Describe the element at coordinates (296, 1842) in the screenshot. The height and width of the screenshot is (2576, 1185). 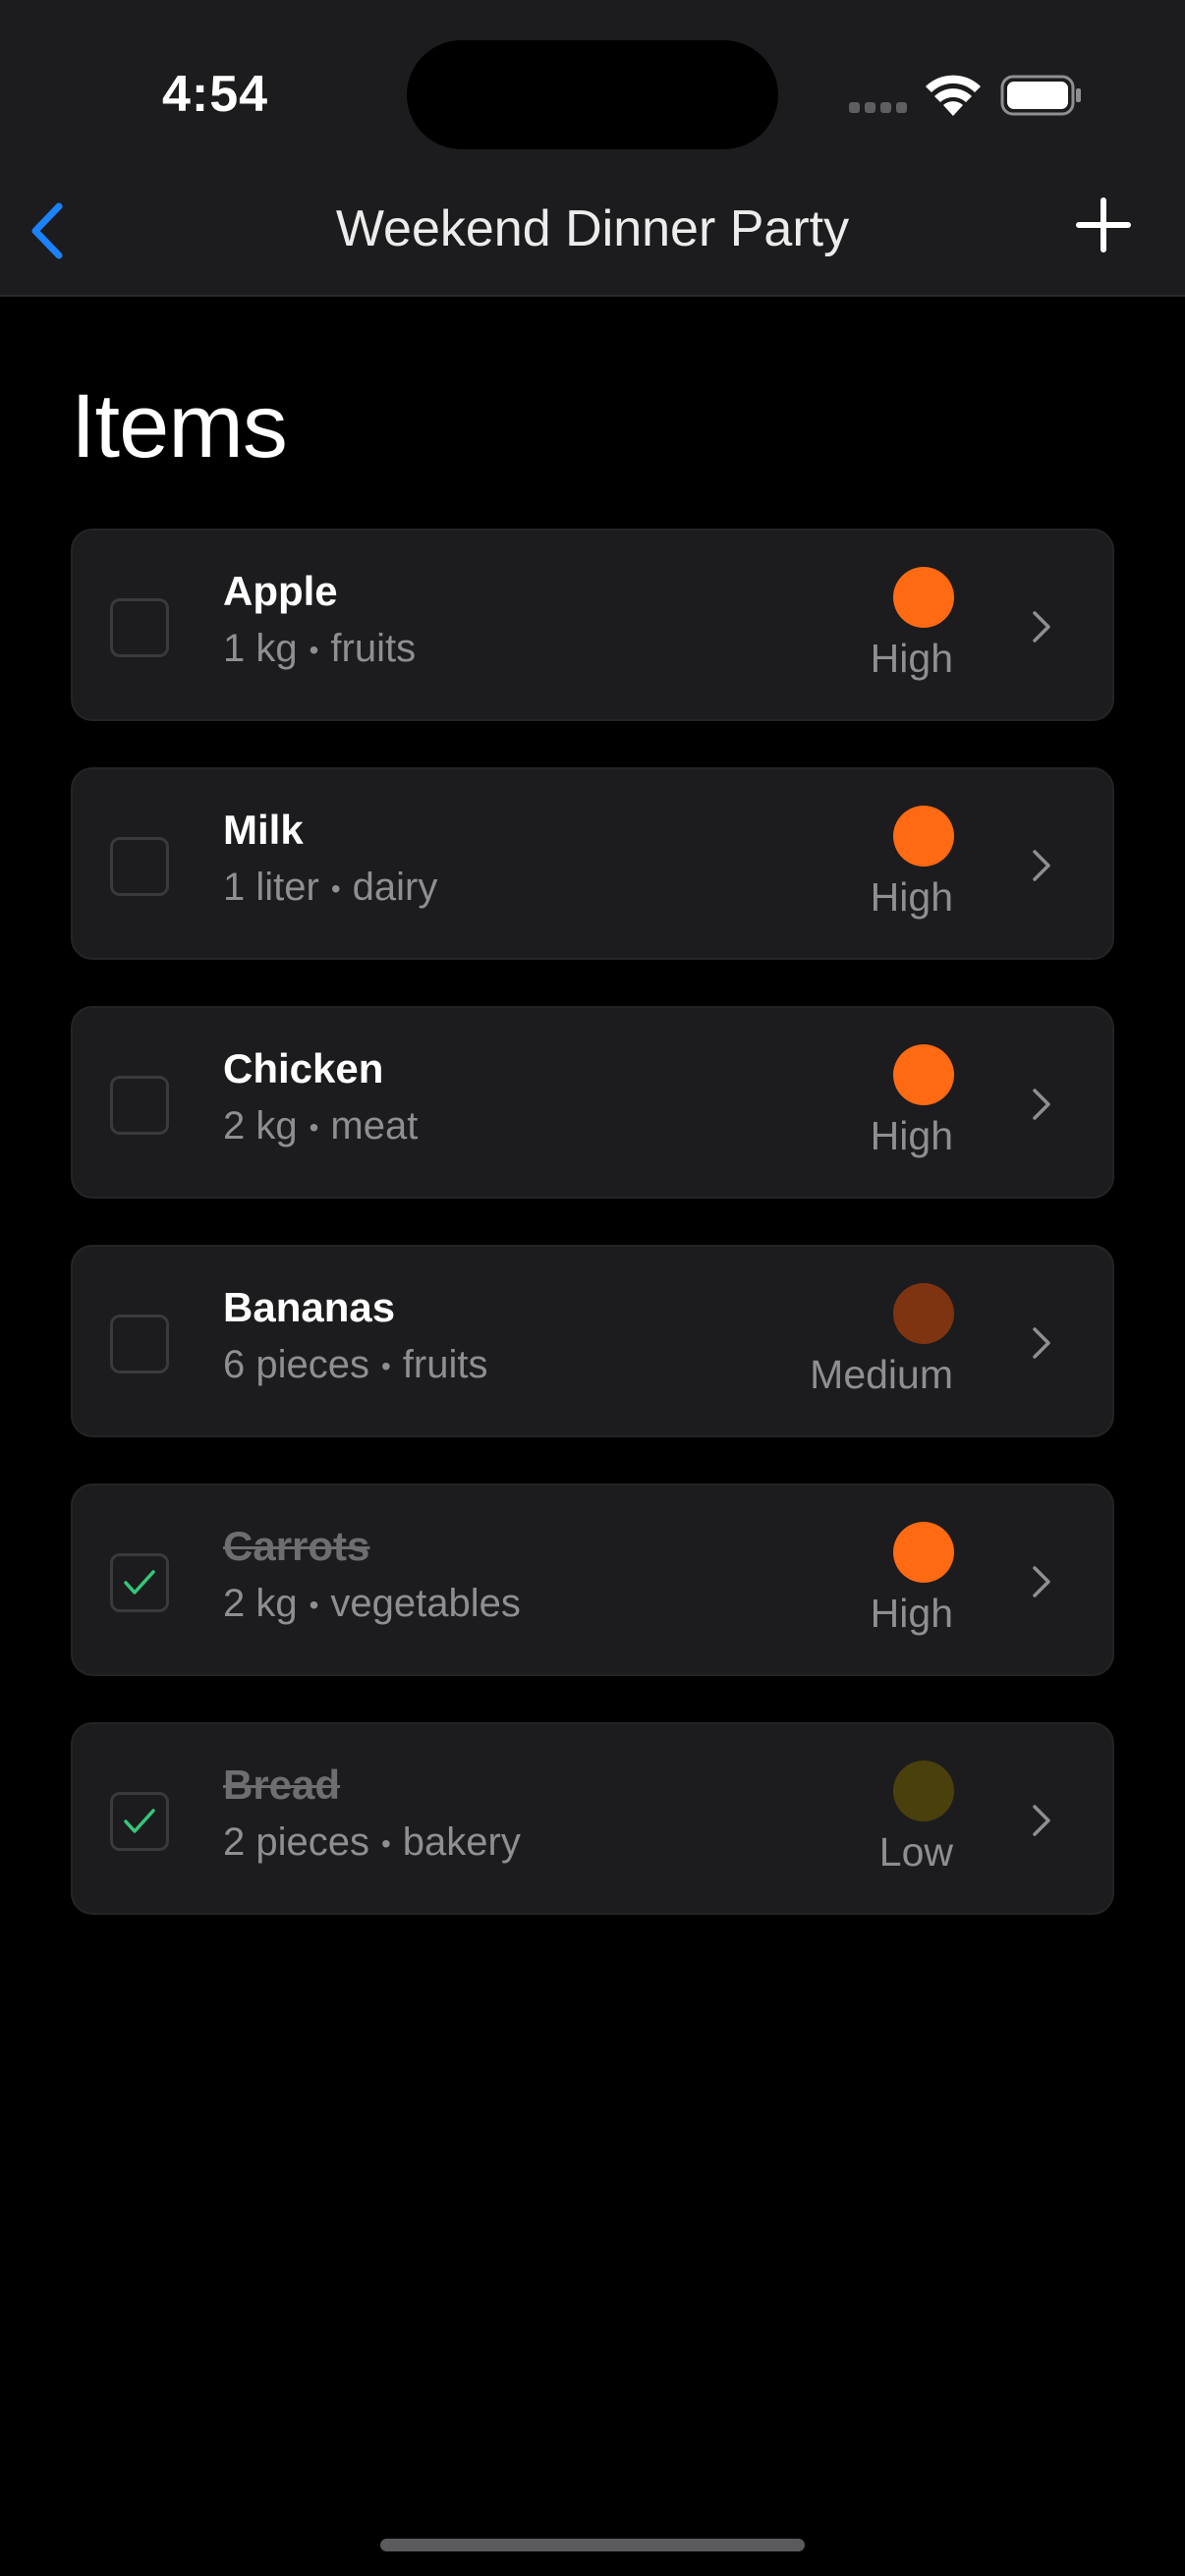
I see `item-quantity: 2 pieces` at that location.